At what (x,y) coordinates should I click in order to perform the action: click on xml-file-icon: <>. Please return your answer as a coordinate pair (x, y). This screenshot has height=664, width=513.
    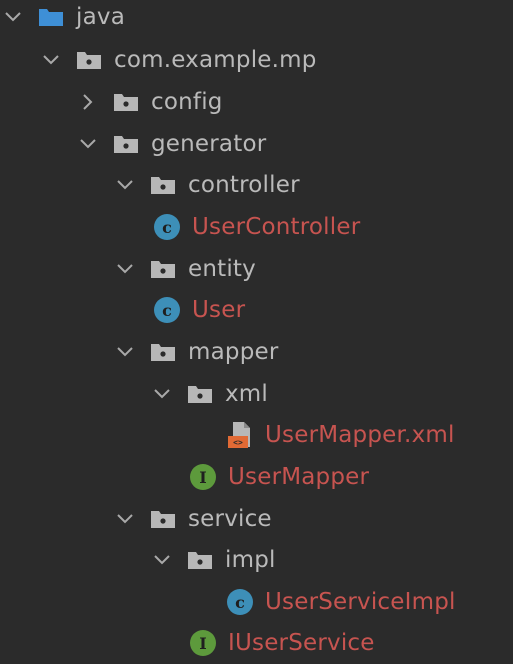
    Looking at the image, I should click on (240, 435).